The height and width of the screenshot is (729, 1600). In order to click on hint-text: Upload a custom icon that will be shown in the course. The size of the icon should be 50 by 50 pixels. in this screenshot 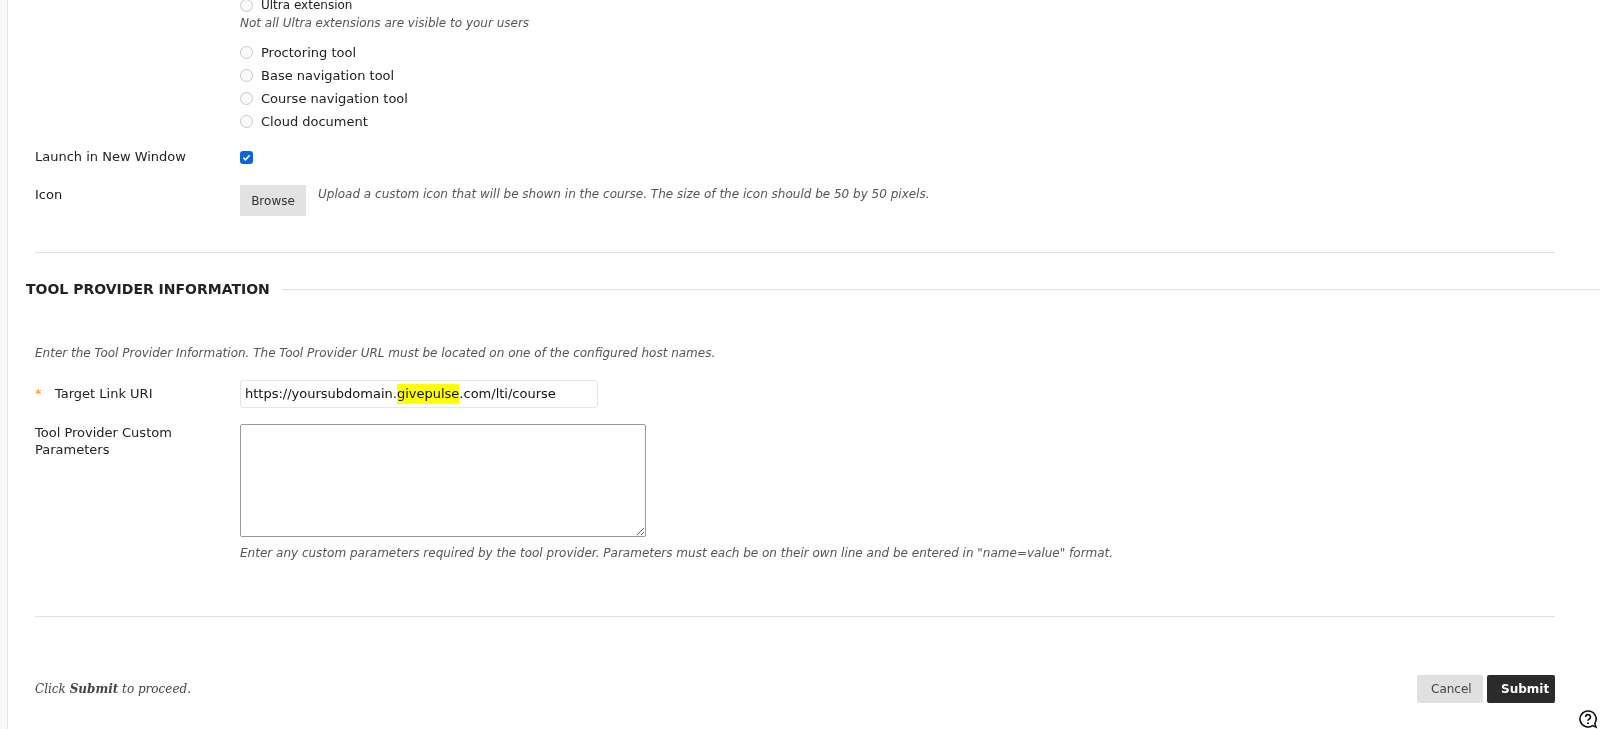, I will do `click(624, 194)`.